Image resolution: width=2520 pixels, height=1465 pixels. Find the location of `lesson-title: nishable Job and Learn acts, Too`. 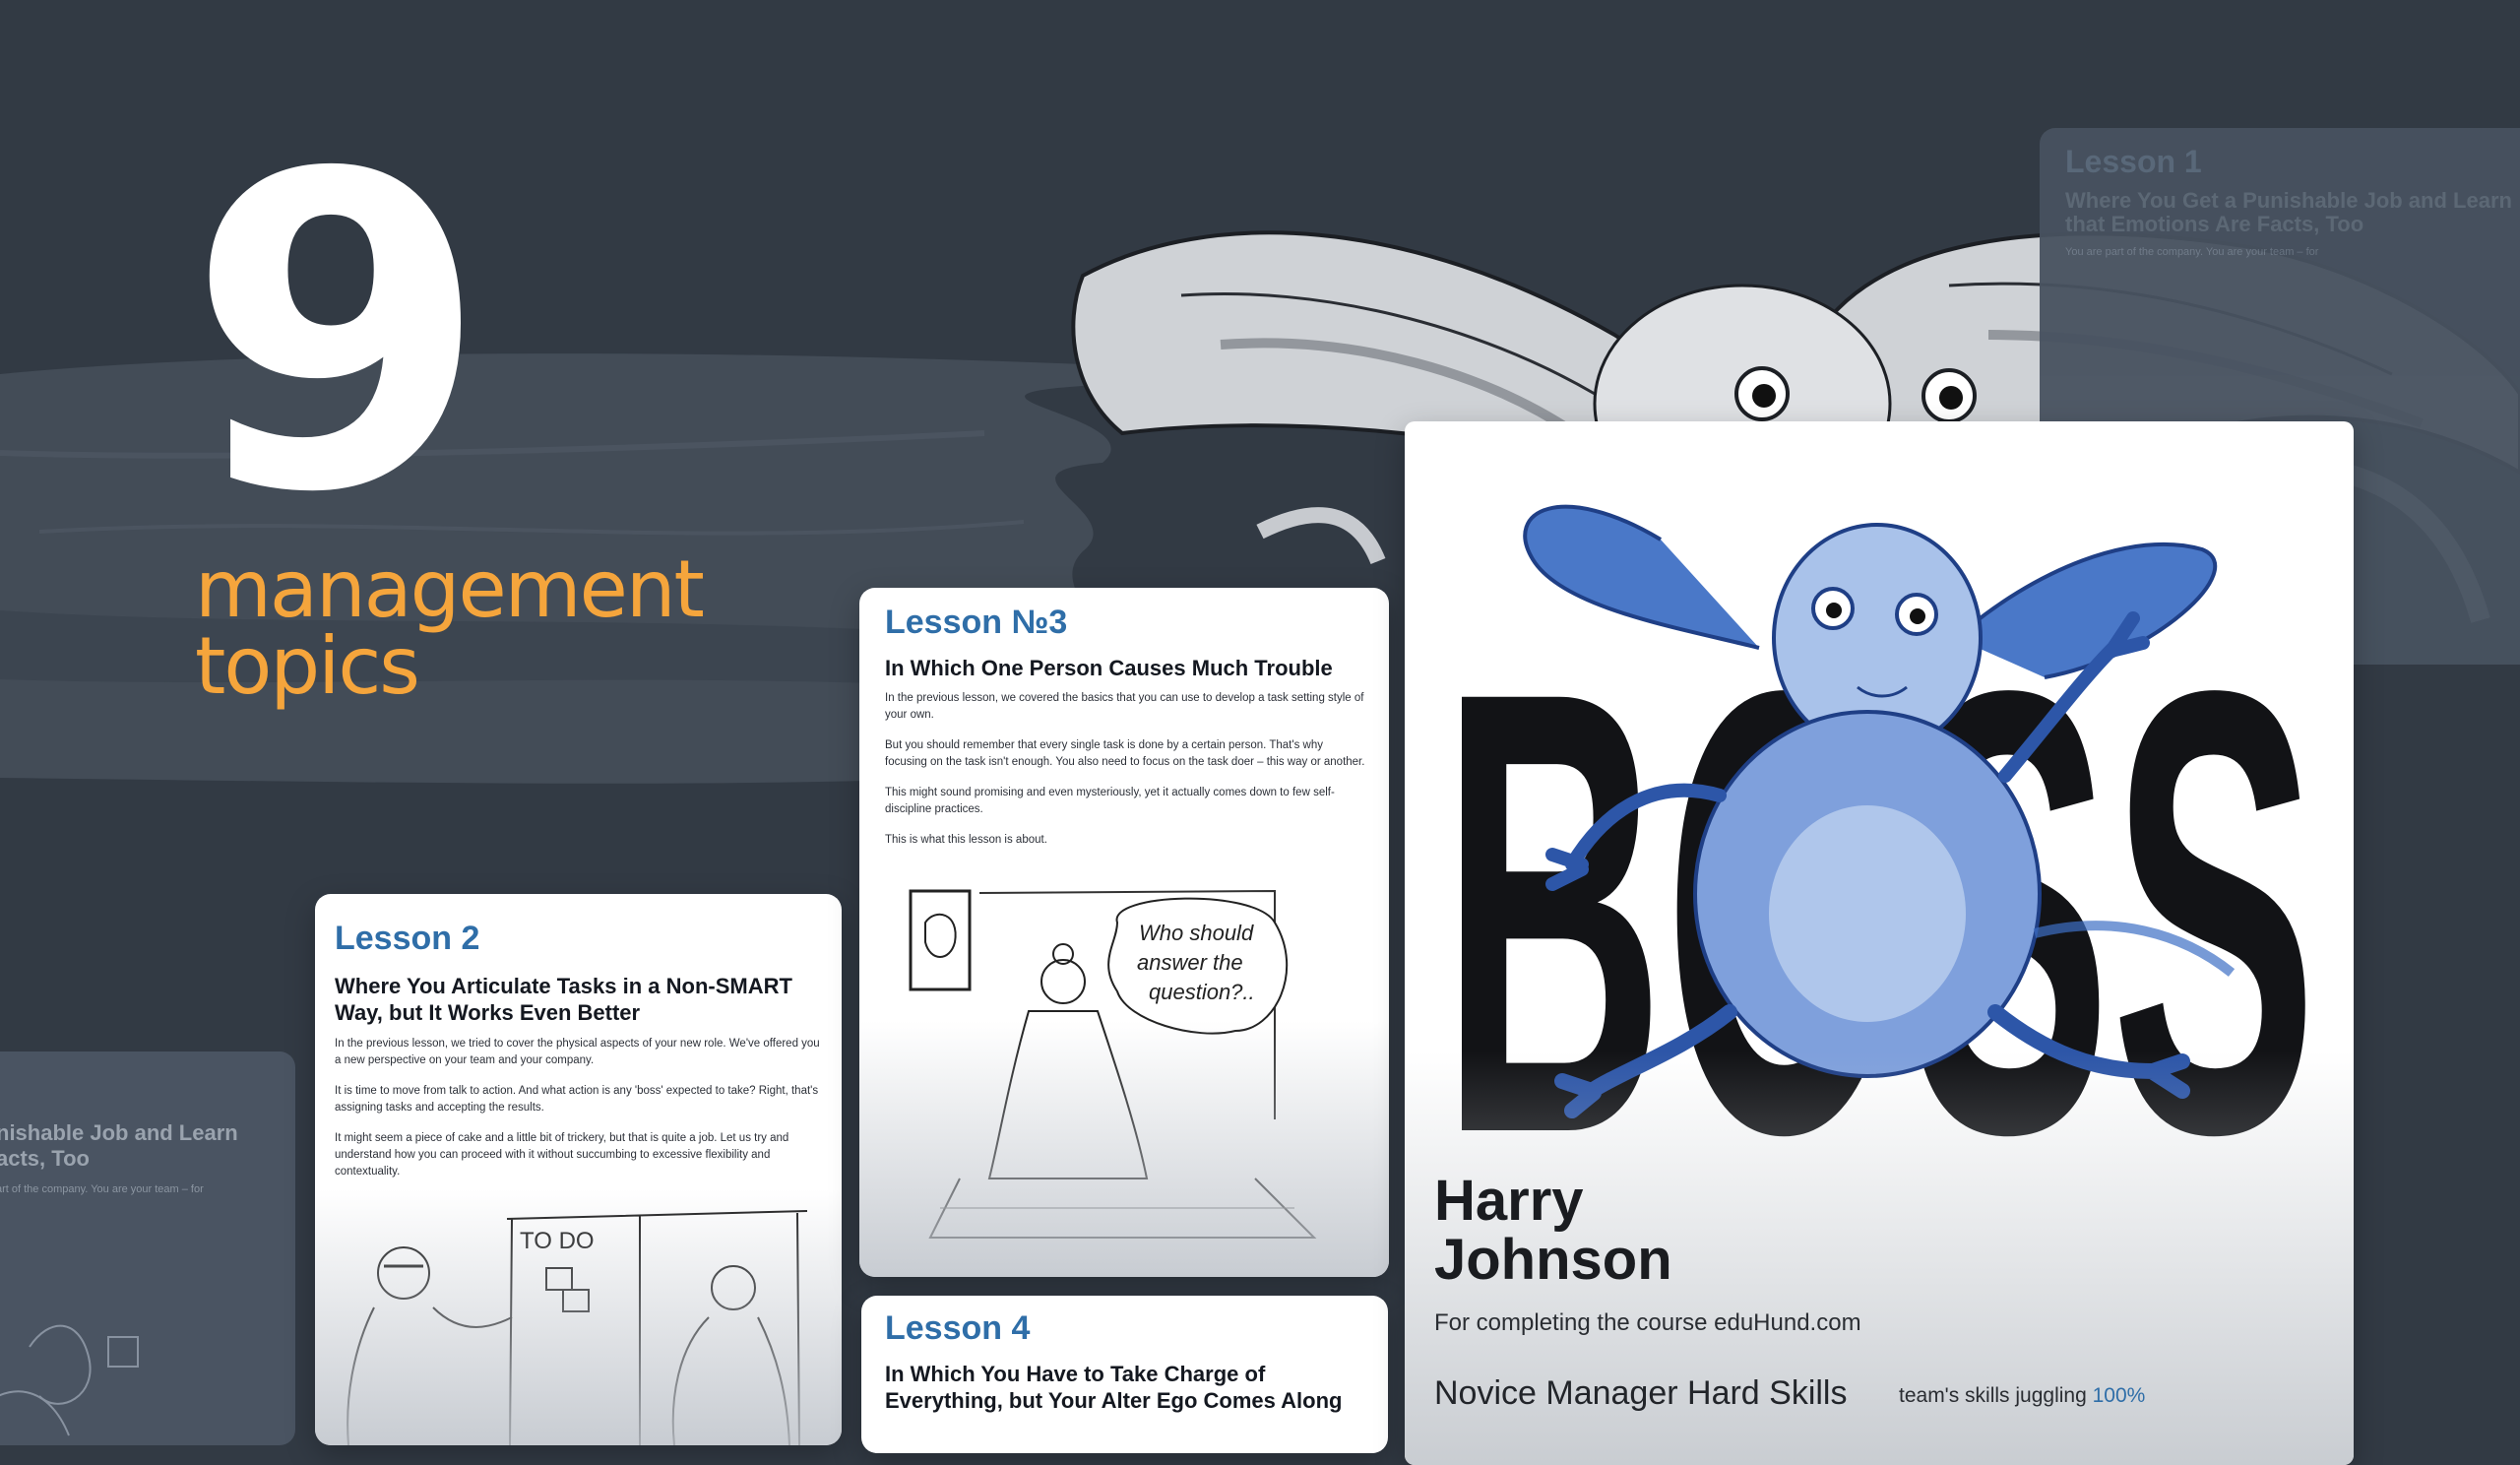

lesson-title: nishable Job and Learn acts, Too is located at coordinates (119, 1145).